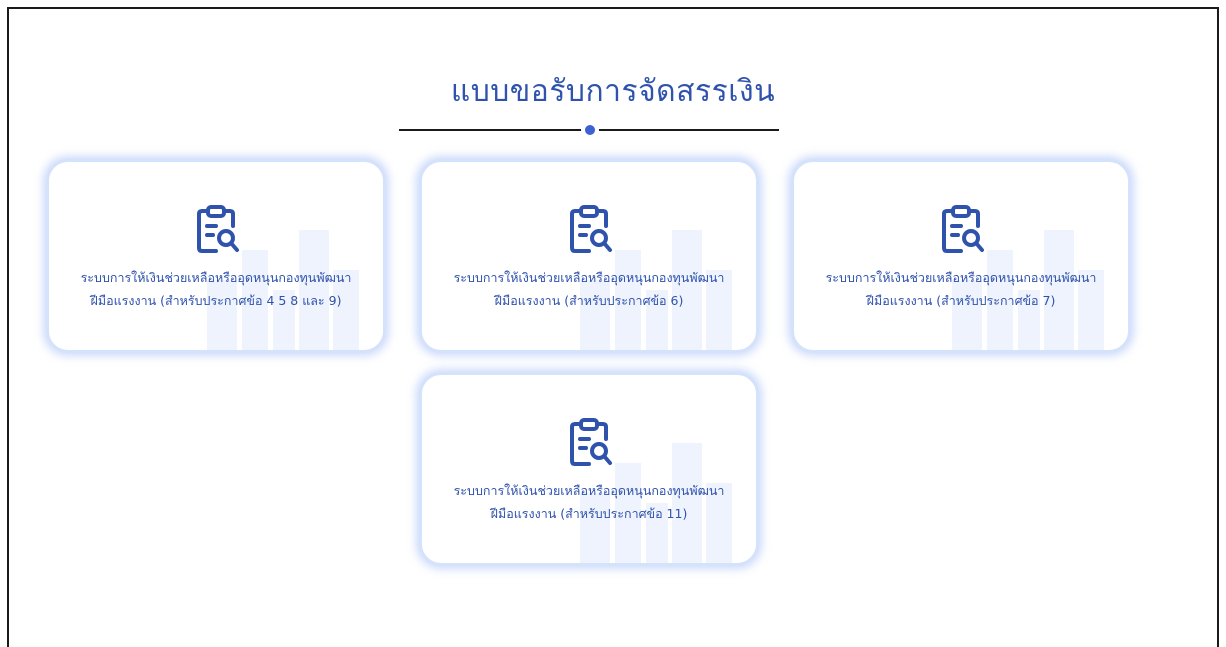 This screenshot has height=647, width=1226. Describe the element at coordinates (590, 130) in the screenshot. I see `divider-dot` at that location.